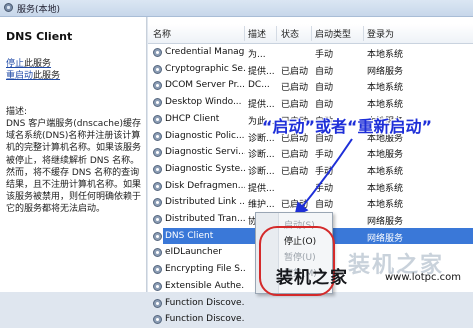 The height and width of the screenshot is (328, 473). What do you see at coordinates (323, 177) in the screenshot?
I see `arrow-line` at bounding box center [323, 177].